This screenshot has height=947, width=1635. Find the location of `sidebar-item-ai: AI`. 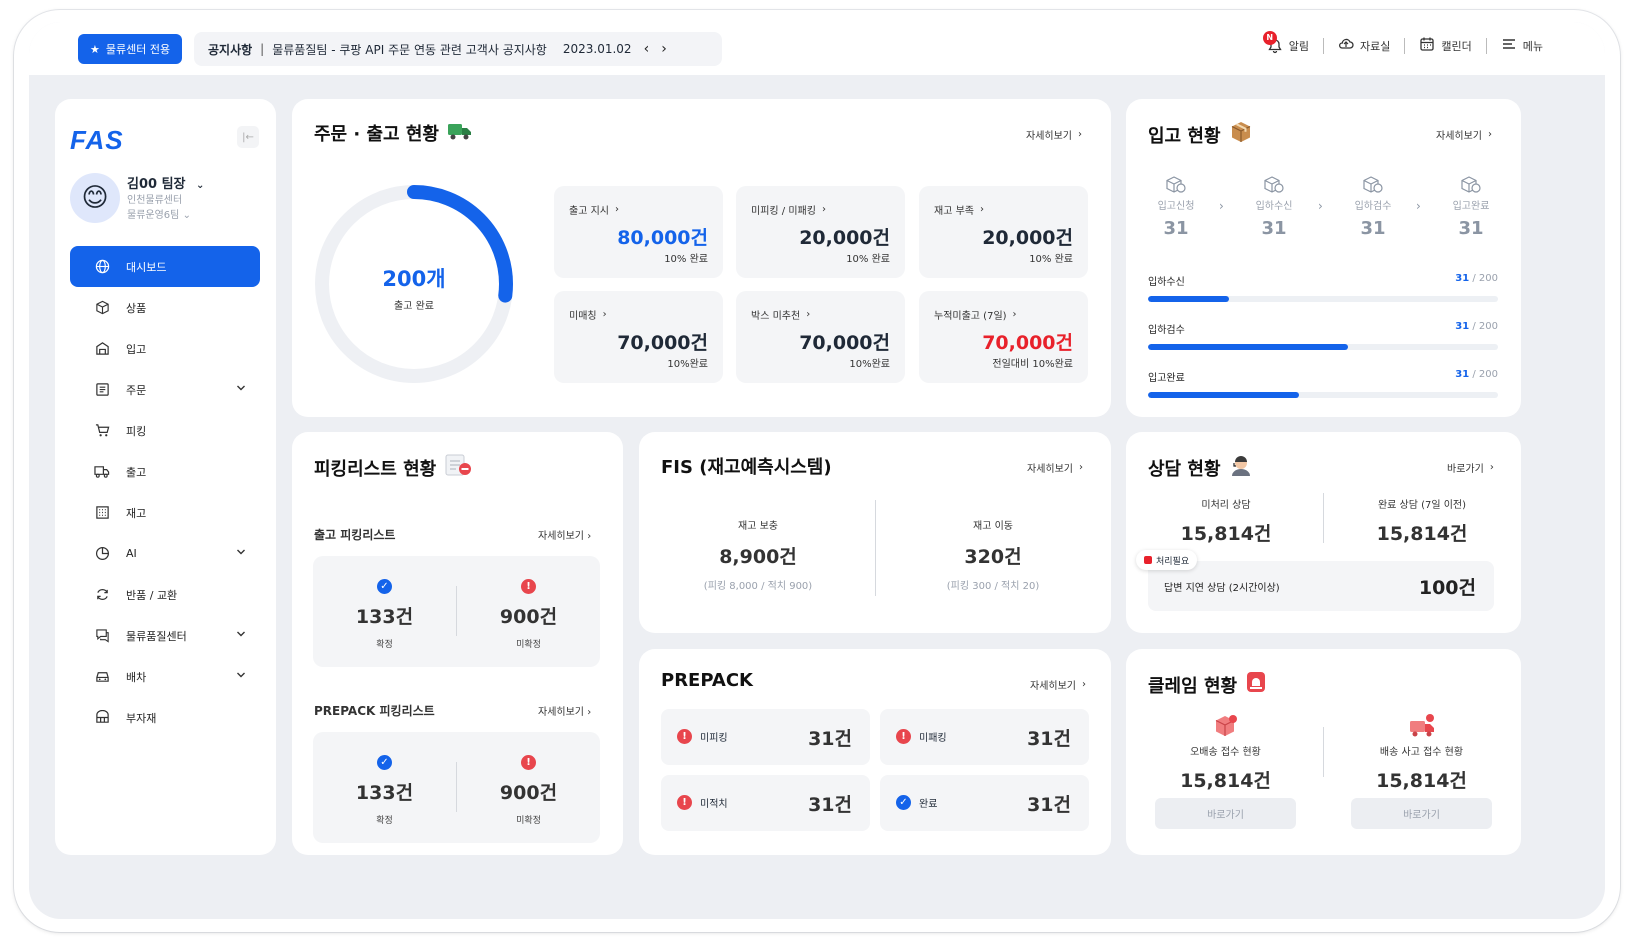

sidebar-item-ai: AI is located at coordinates (165, 553).